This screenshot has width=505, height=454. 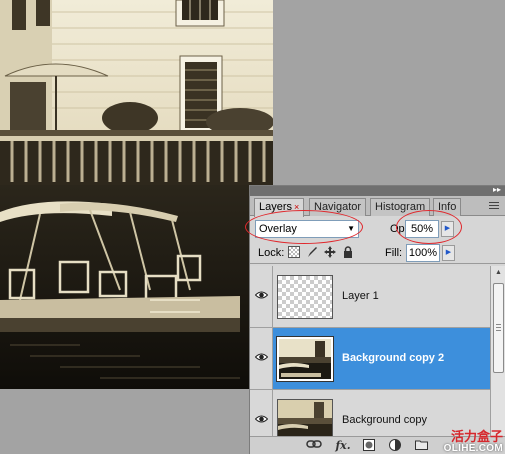 What do you see at coordinates (429, 227) in the screenshot?
I see `annotation-oval-opacity` at bounding box center [429, 227].